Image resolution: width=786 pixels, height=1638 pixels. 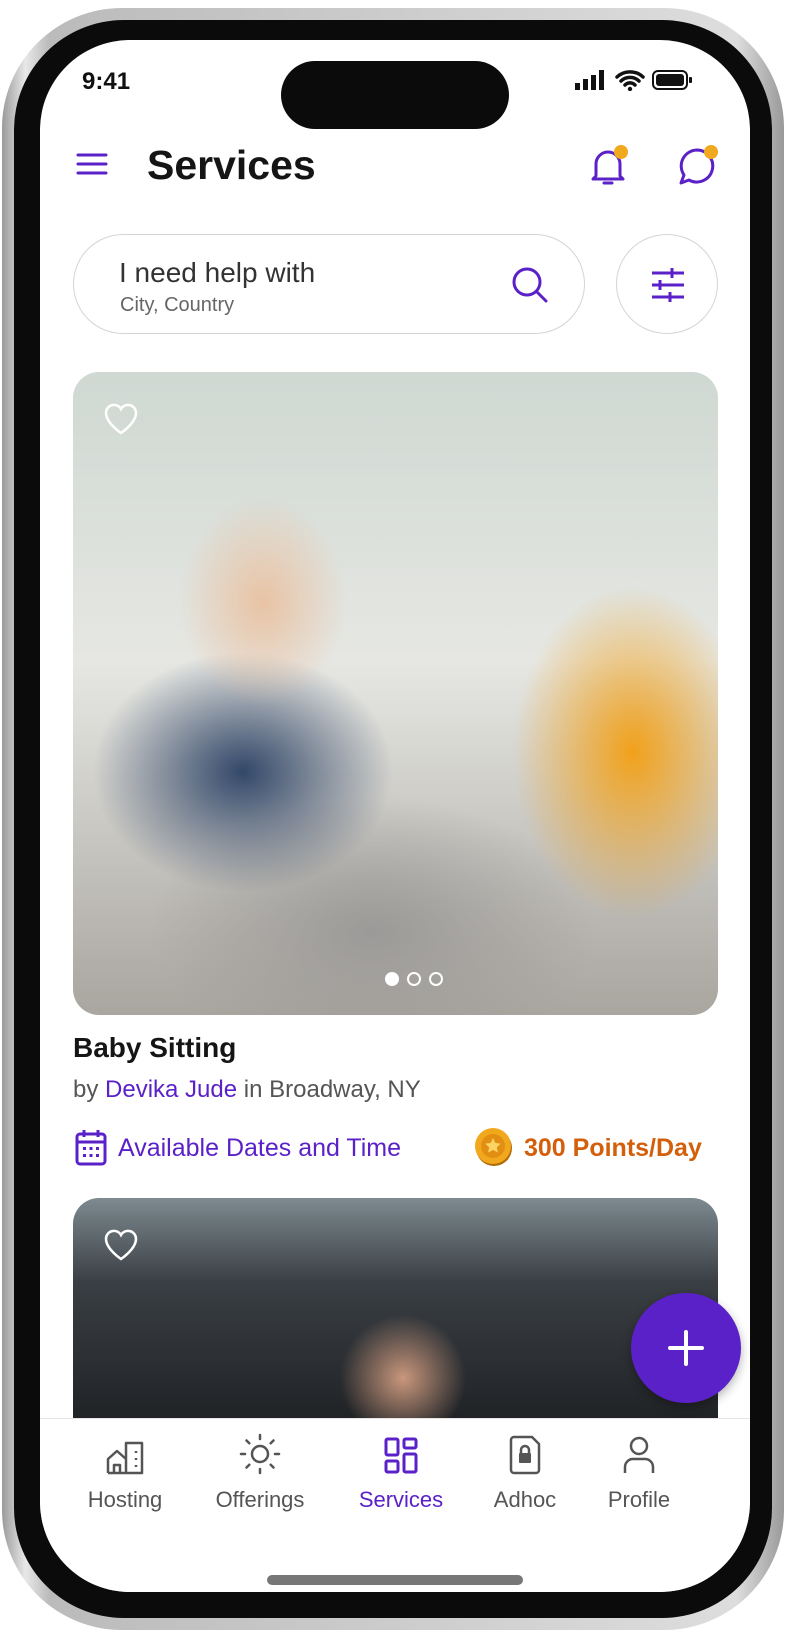 I want to click on messages-button, so click(x=698, y=168).